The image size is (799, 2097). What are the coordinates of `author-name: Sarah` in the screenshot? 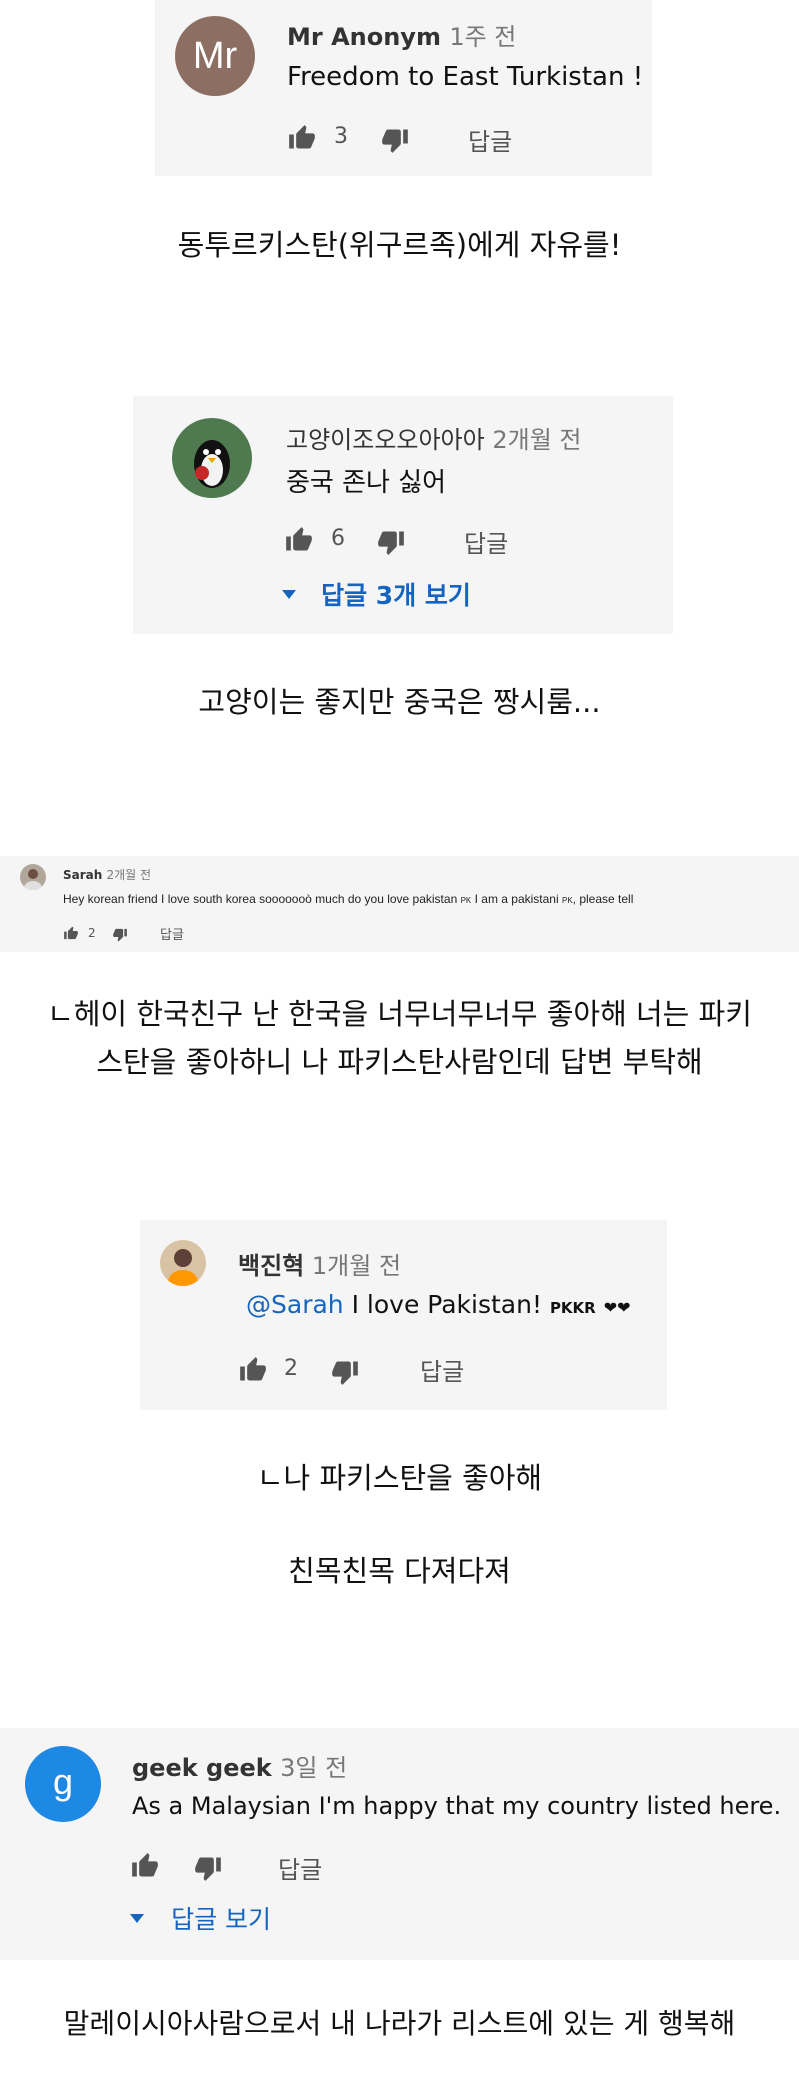 It's located at (82, 875).